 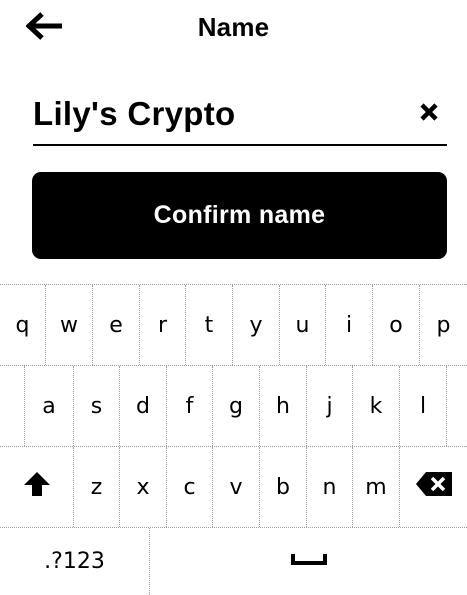 What do you see at coordinates (330, 487) in the screenshot?
I see `key-n: n` at bounding box center [330, 487].